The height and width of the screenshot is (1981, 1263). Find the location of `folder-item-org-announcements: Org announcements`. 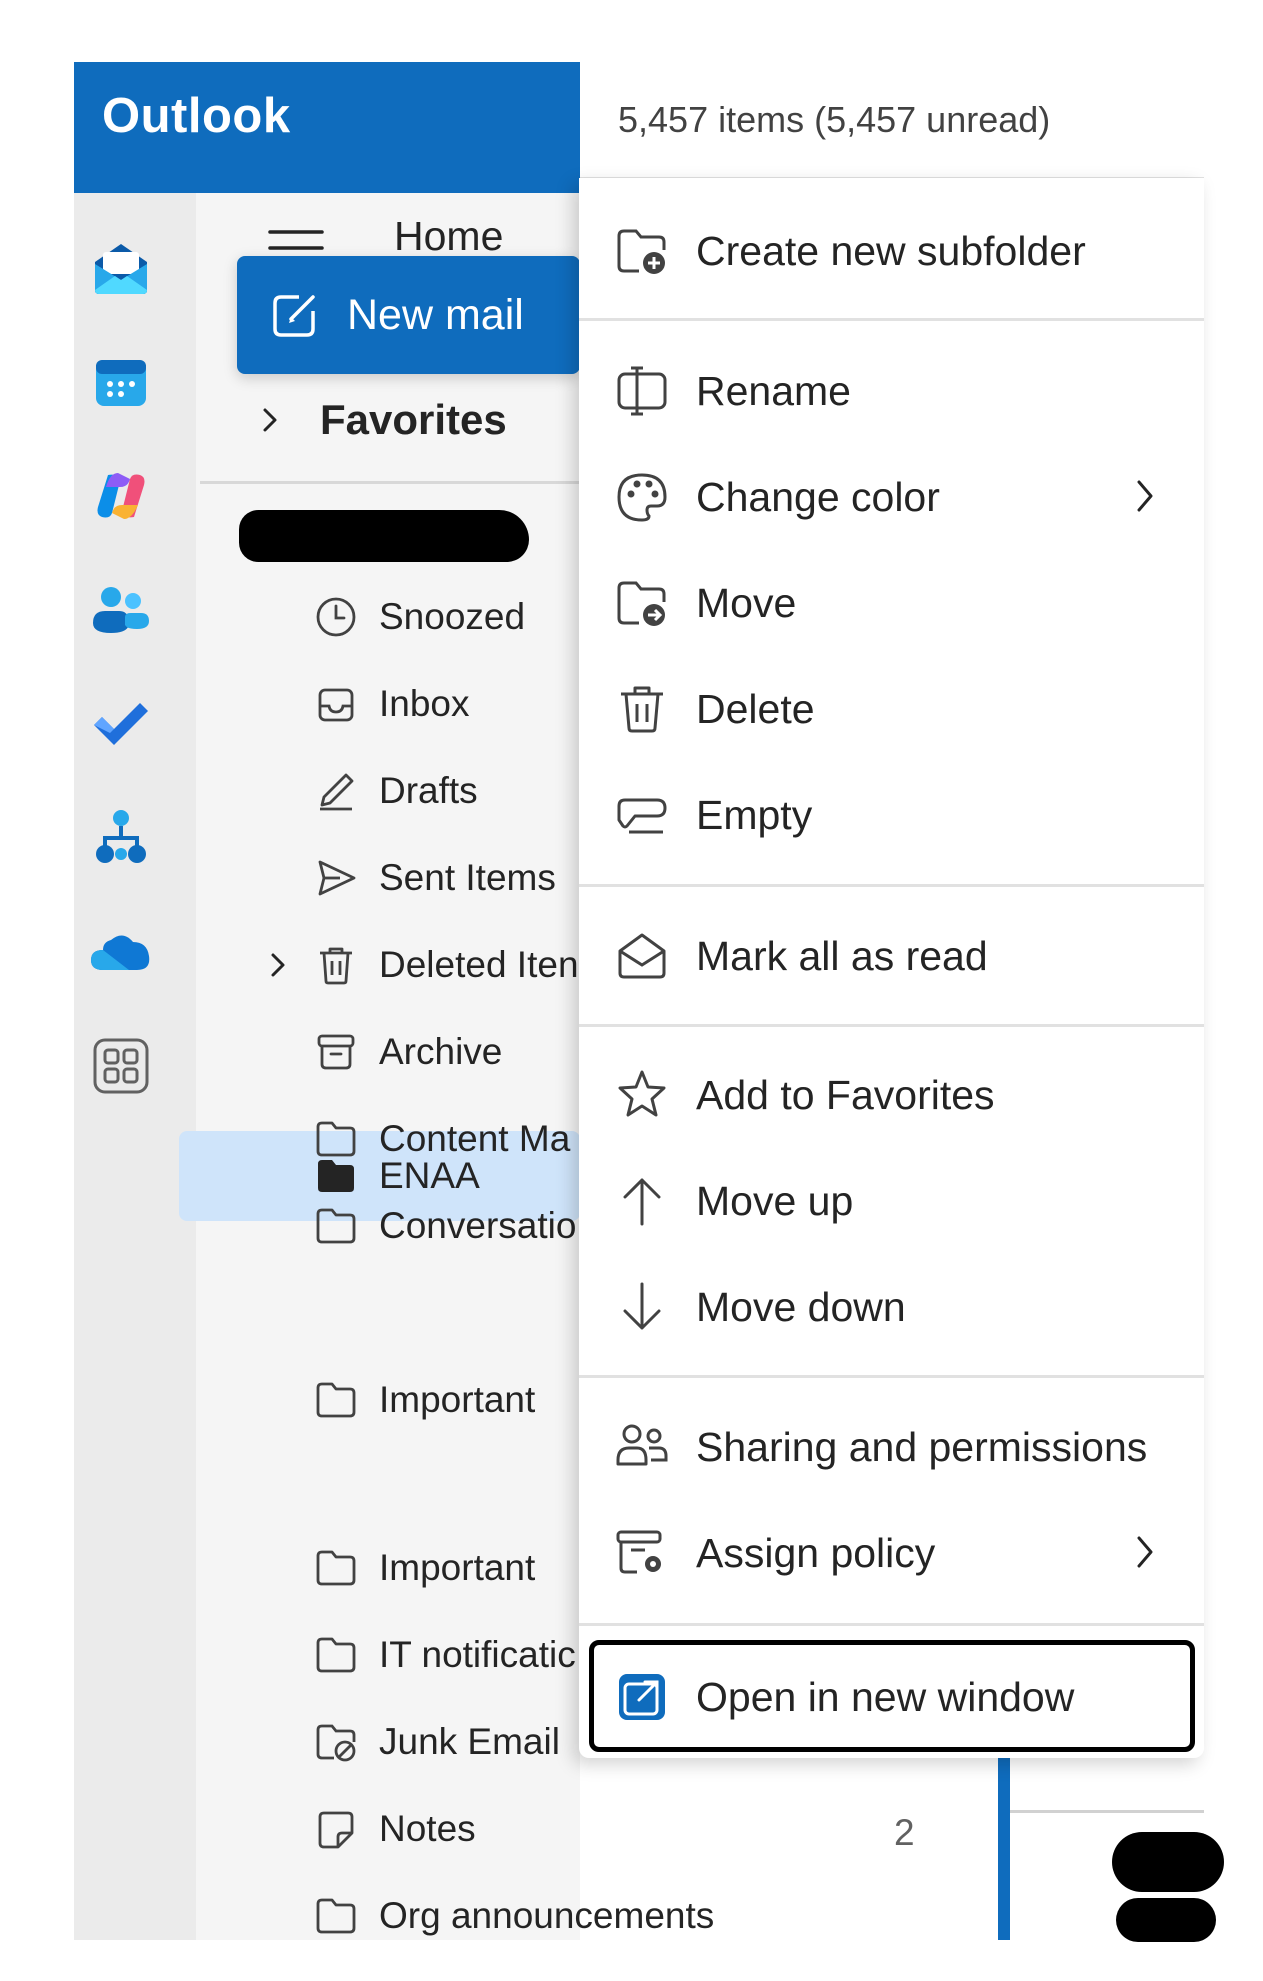

folder-item-org-announcements: Org announcements is located at coordinates (474, 1916).